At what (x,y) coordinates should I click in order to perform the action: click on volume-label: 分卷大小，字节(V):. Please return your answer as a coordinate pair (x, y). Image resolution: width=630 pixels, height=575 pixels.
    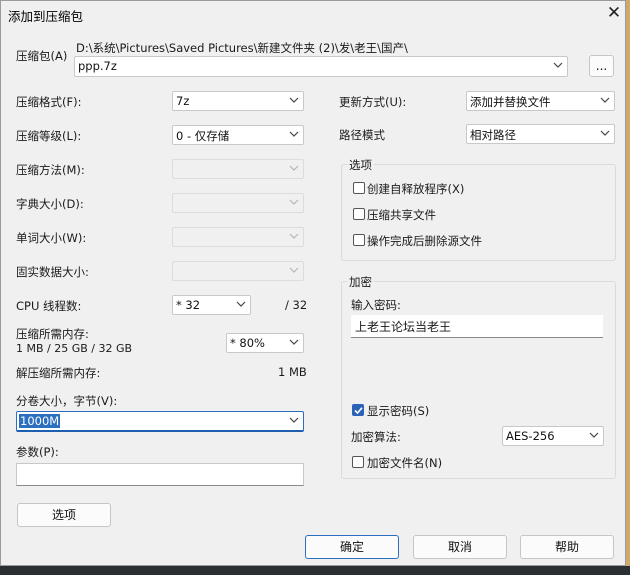
    Looking at the image, I should click on (67, 401).